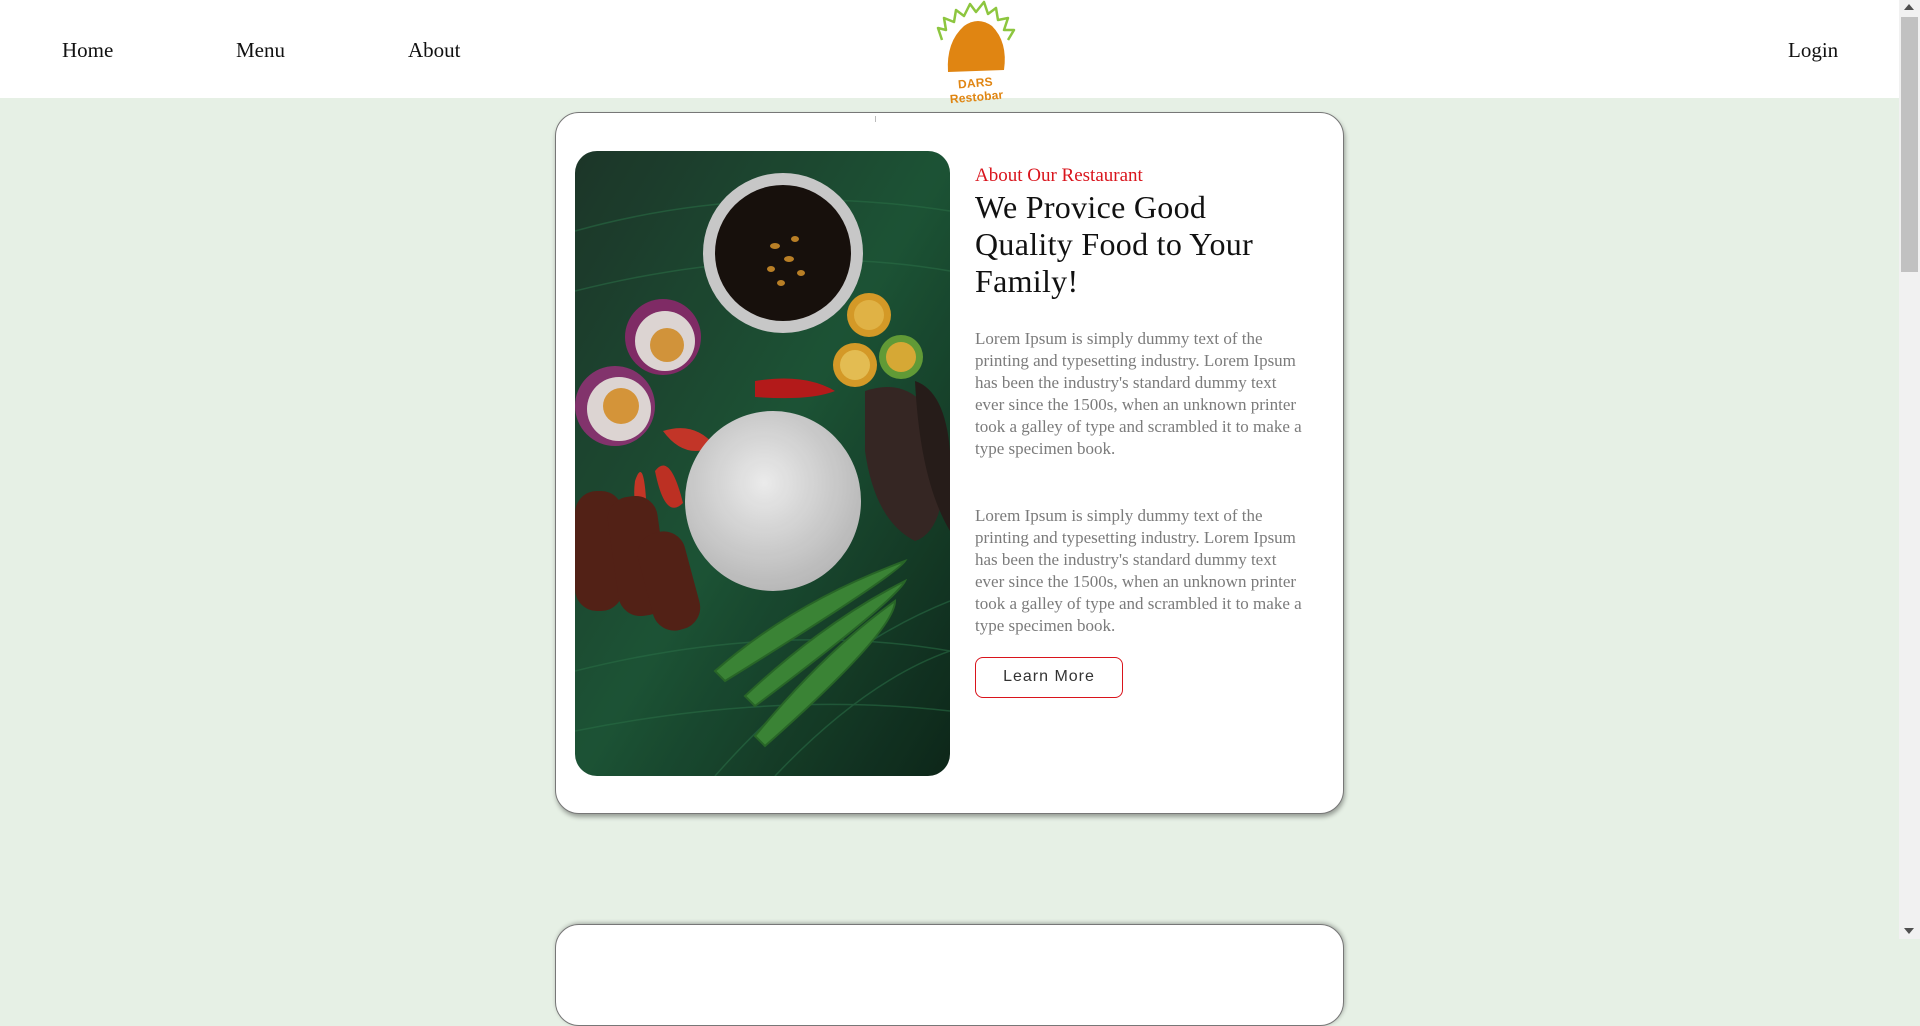  Describe the element at coordinates (1909, 144) in the screenshot. I see `scroll-thumb` at that location.